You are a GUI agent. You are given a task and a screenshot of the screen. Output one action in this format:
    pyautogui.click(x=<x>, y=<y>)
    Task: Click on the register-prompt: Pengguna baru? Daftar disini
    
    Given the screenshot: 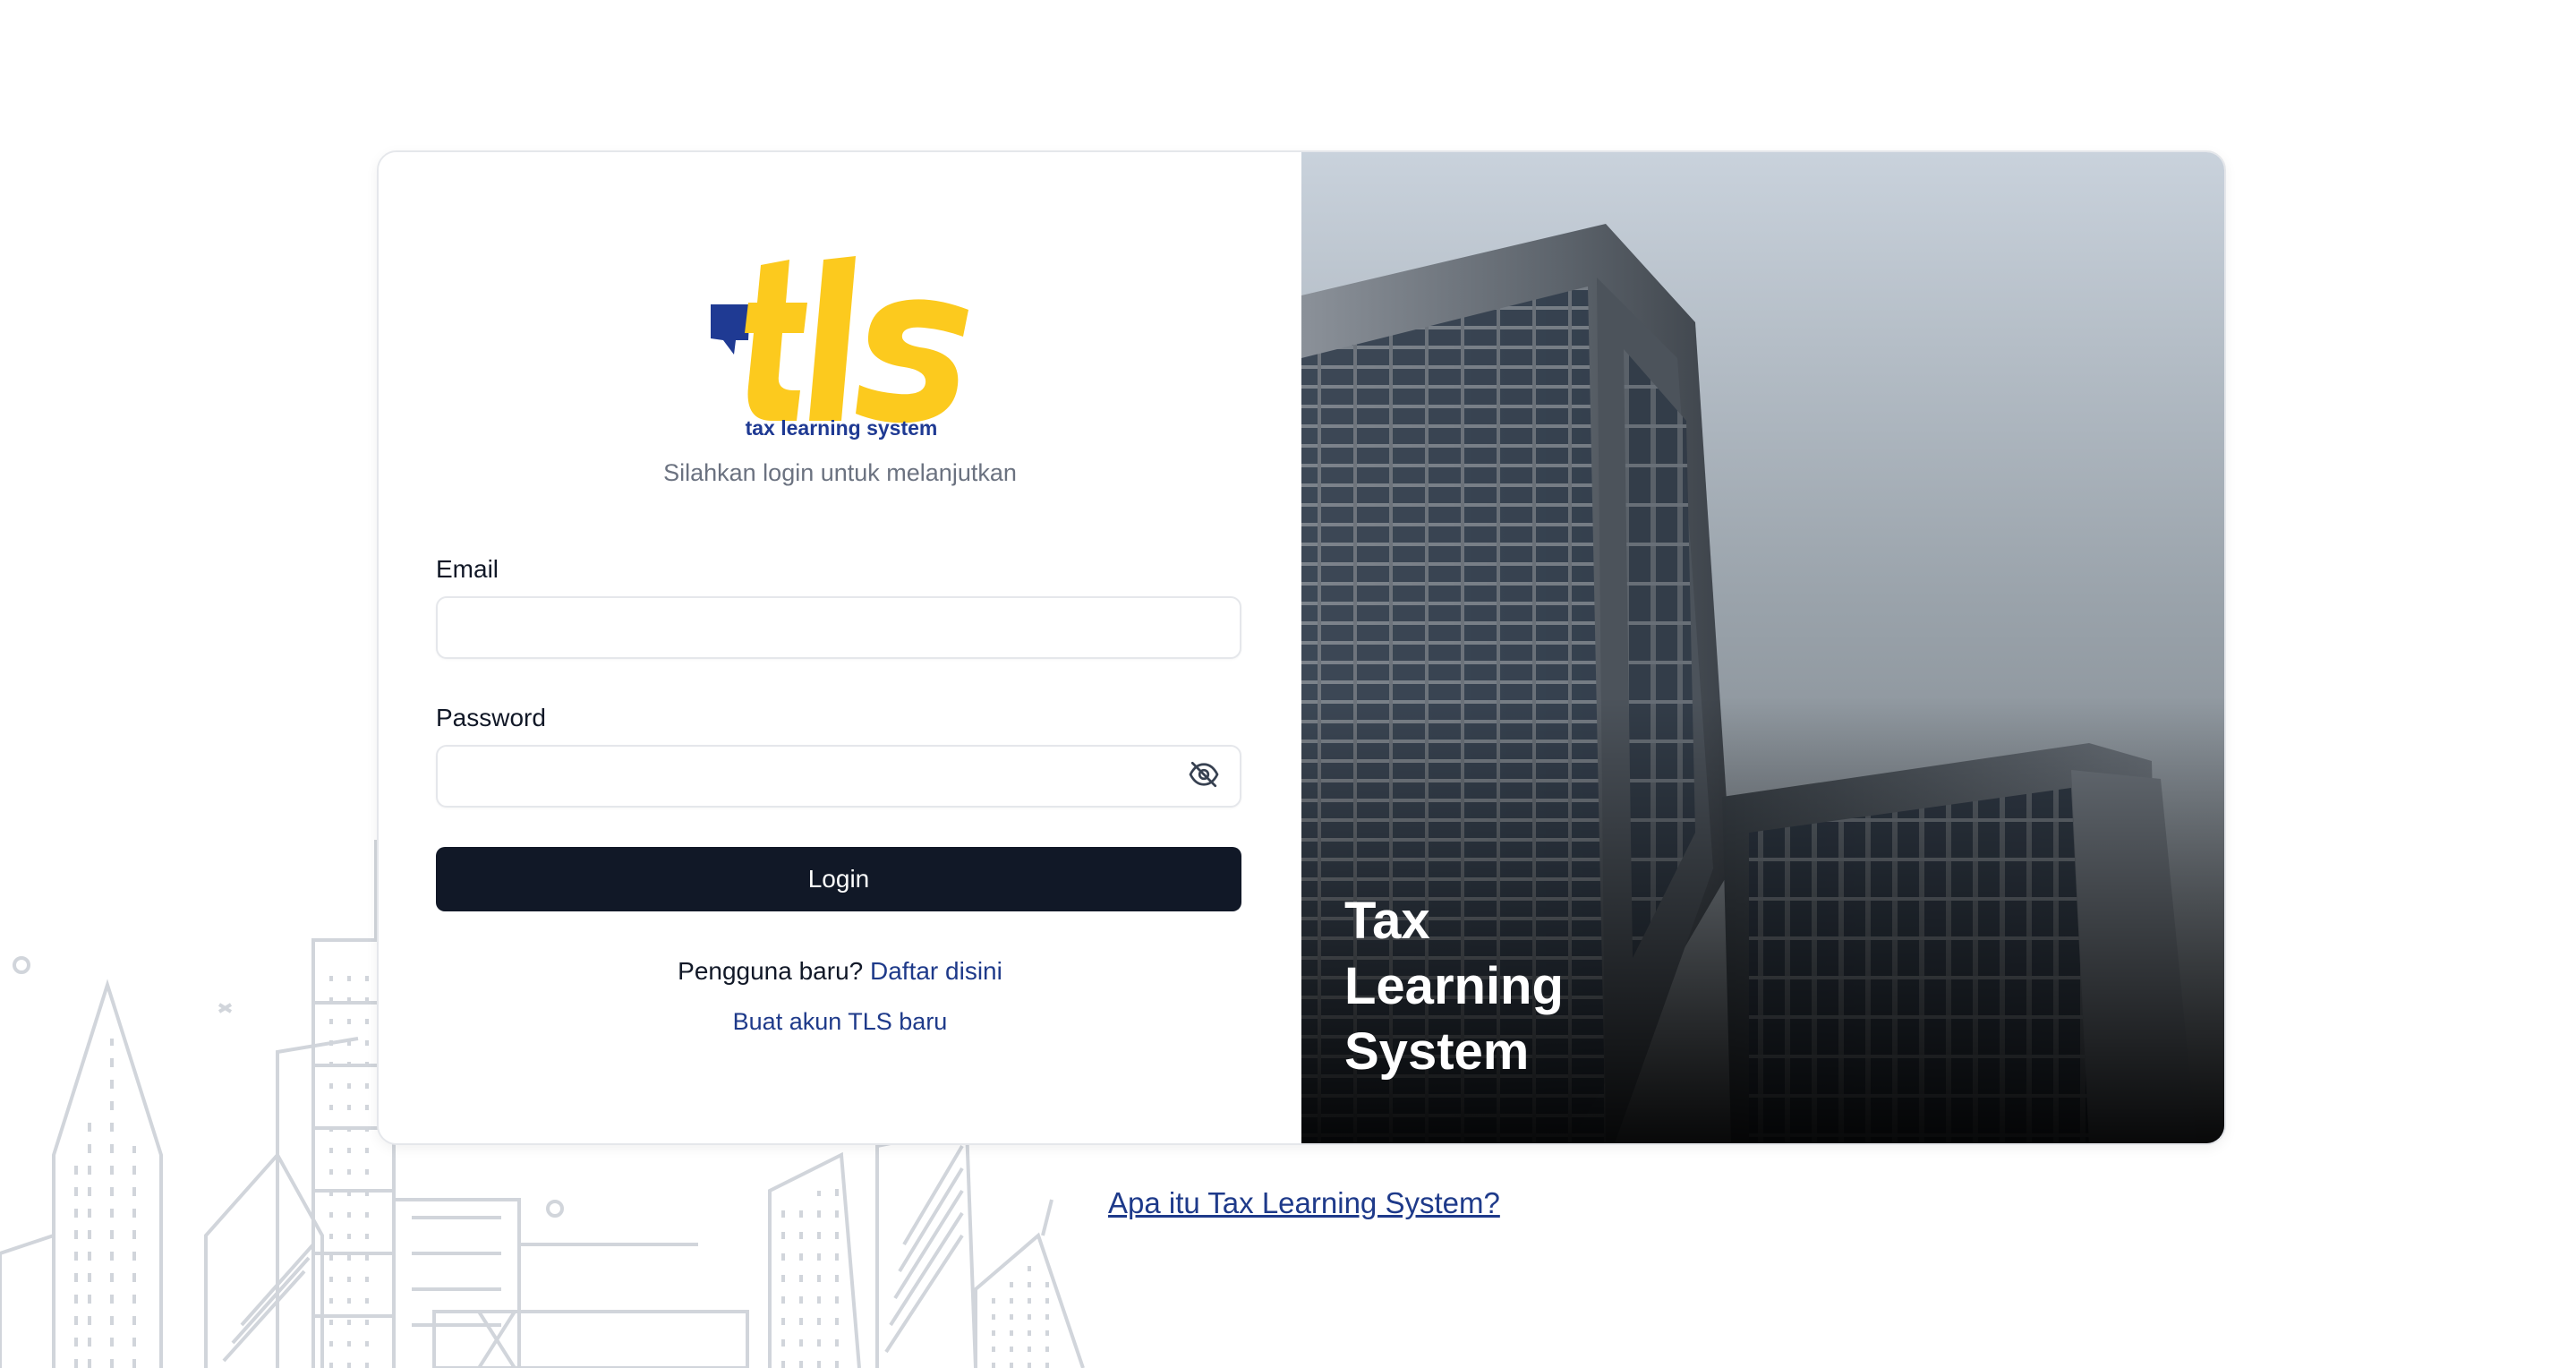 What is the action you would take?
    pyautogui.click(x=840, y=971)
    